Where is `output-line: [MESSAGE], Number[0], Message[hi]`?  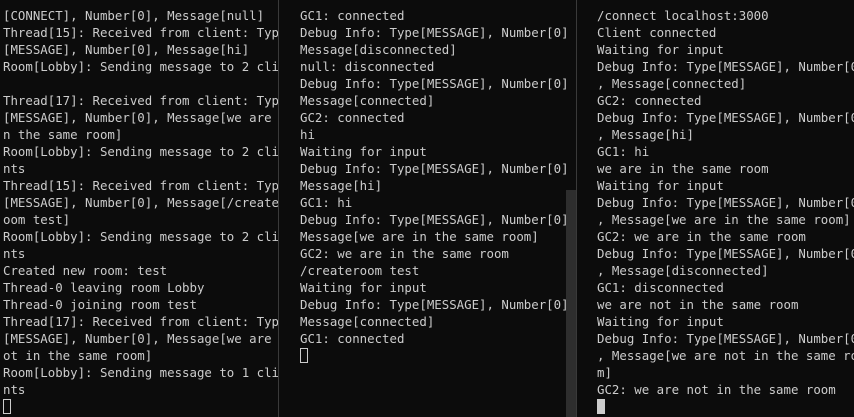 output-line: [MESSAGE], Number[0], Message[hi] is located at coordinates (126, 49).